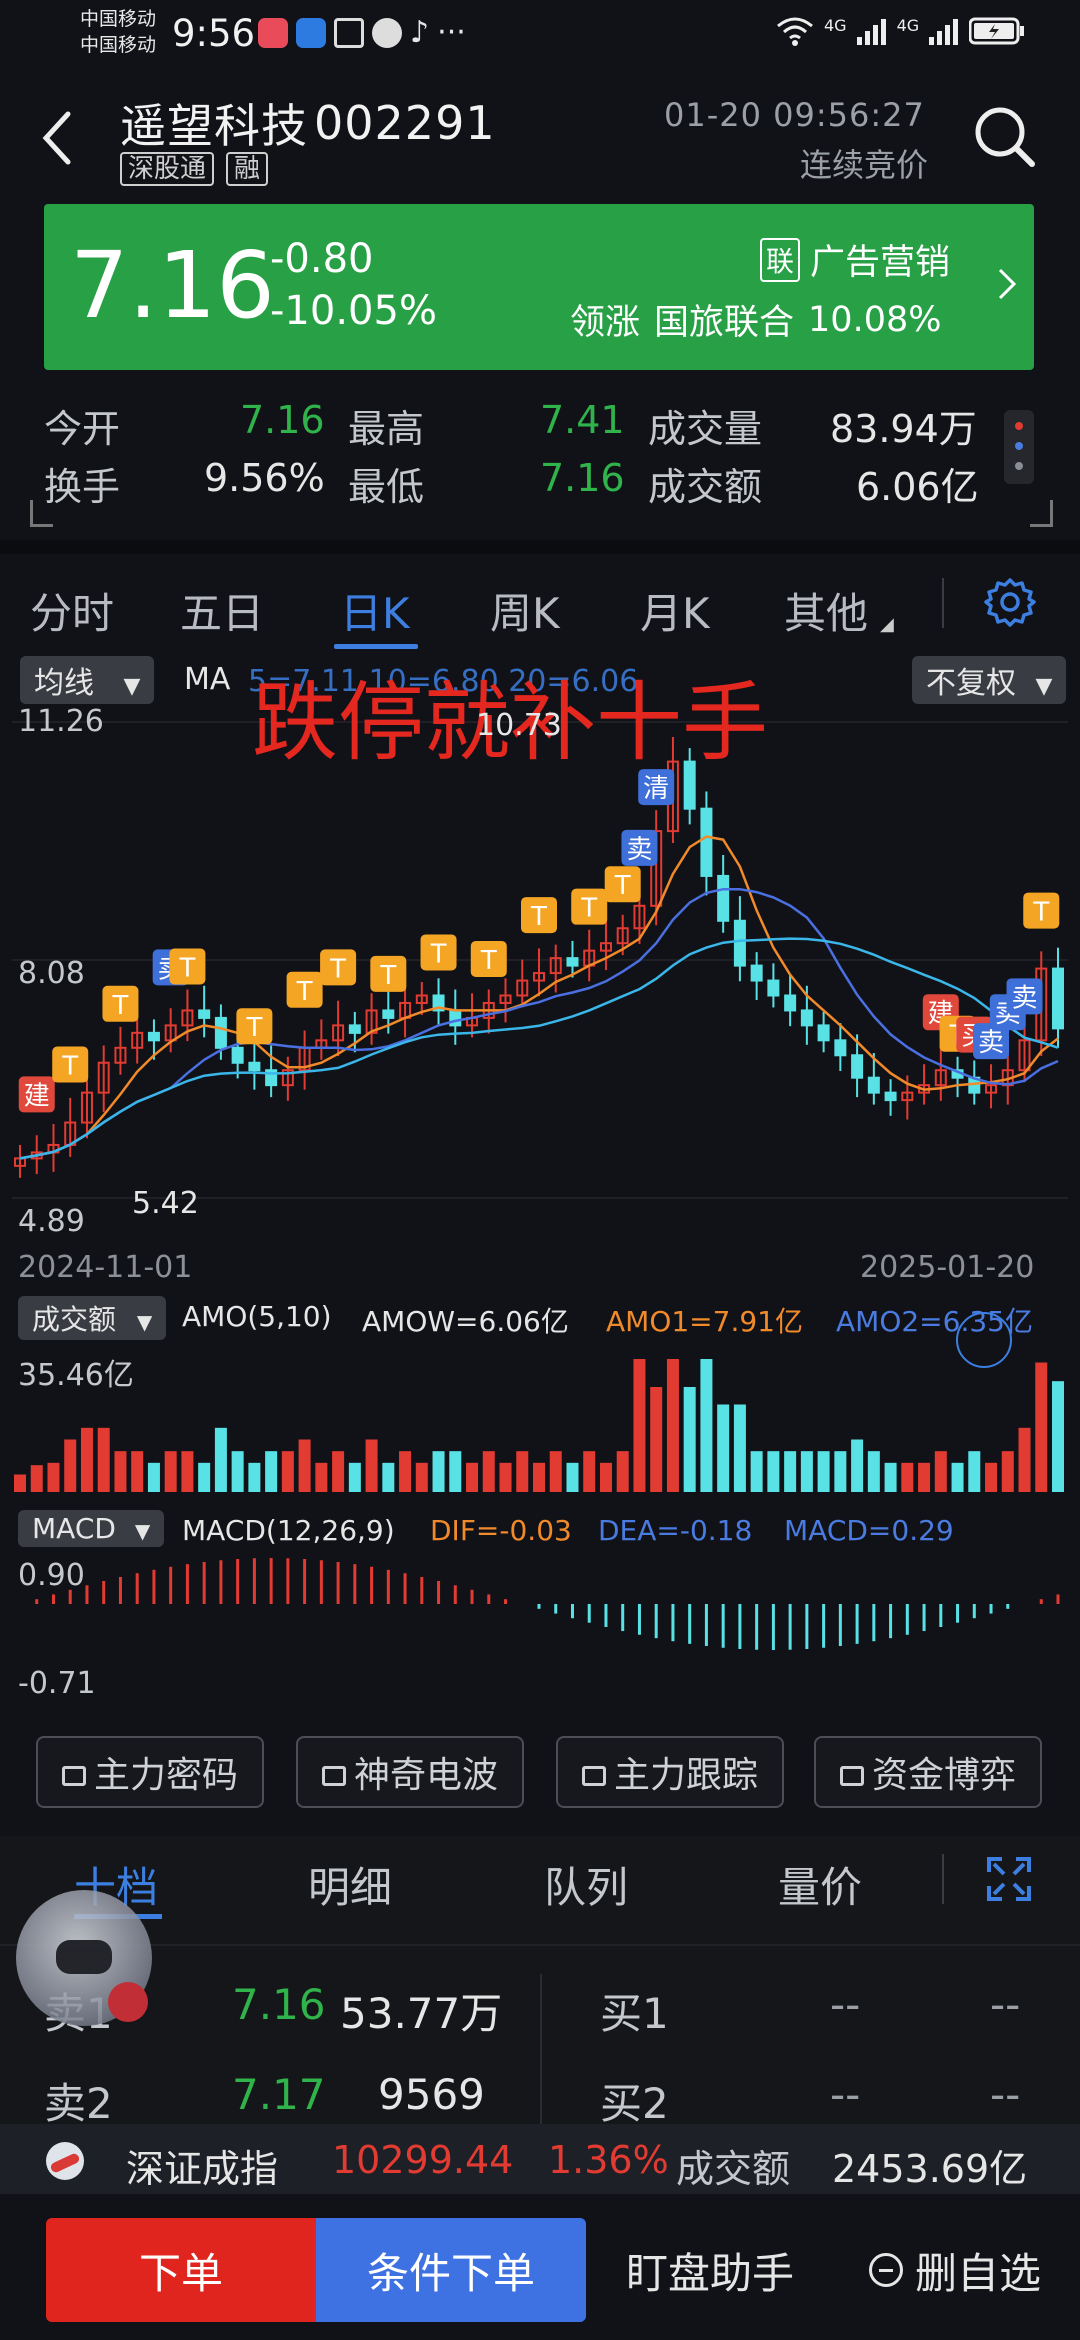 The image size is (1080, 2340). What do you see at coordinates (875, 319) in the screenshot?
I see `leader-pct: 10.08%` at bounding box center [875, 319].